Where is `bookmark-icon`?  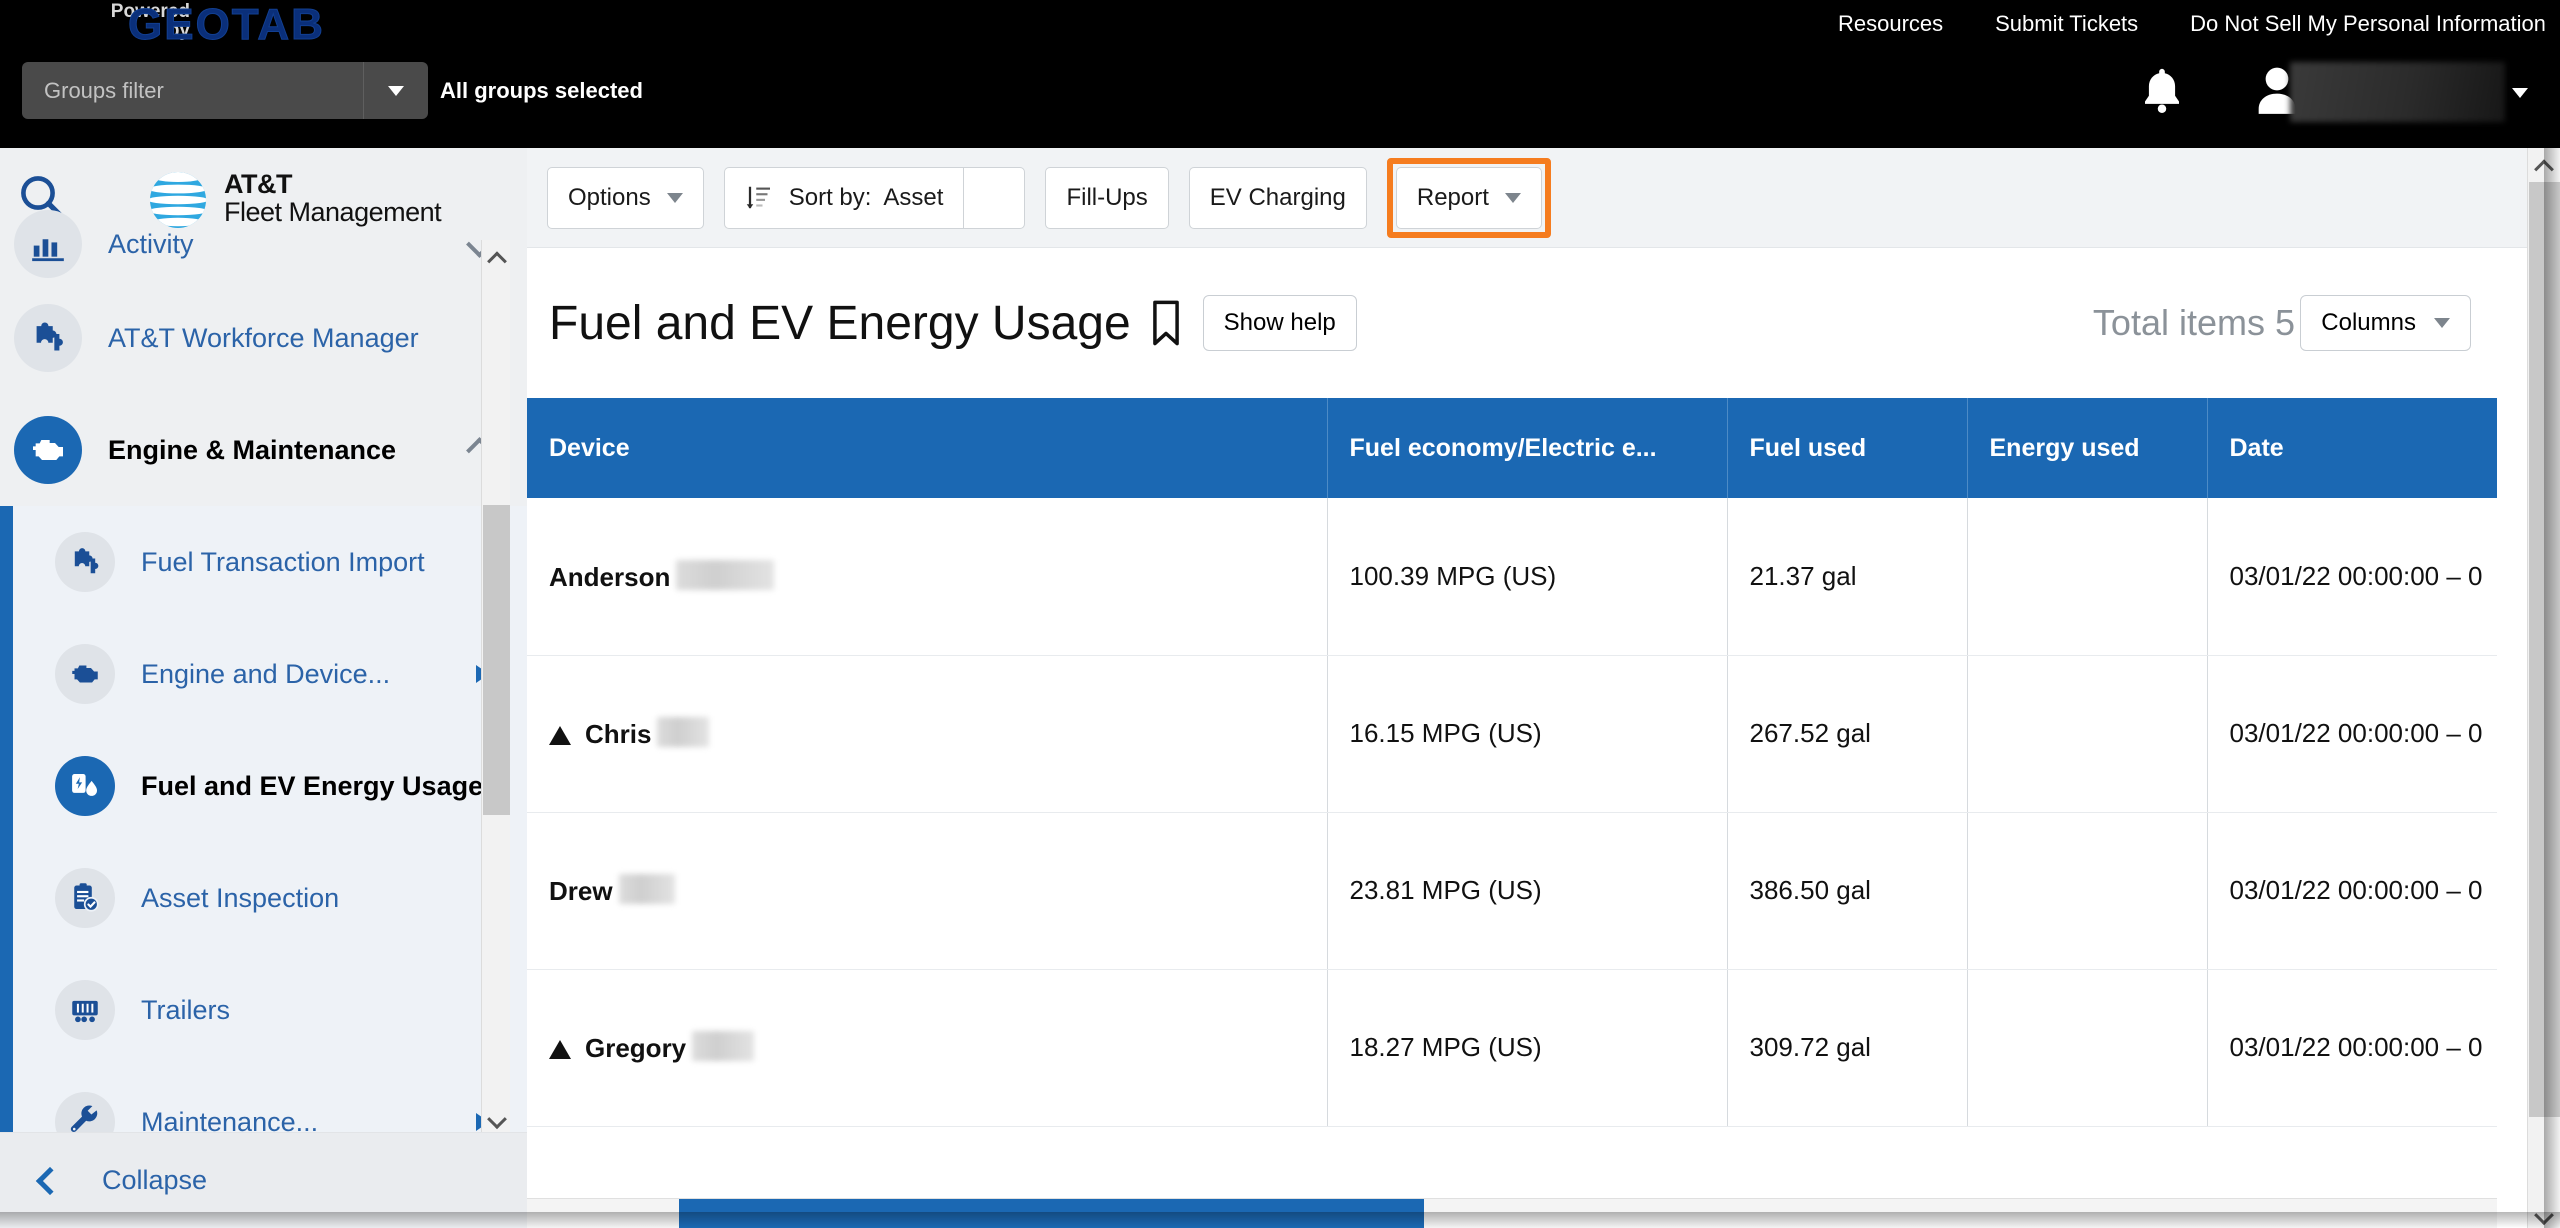 bookmark-icon is located at coordinates (1166, 323).